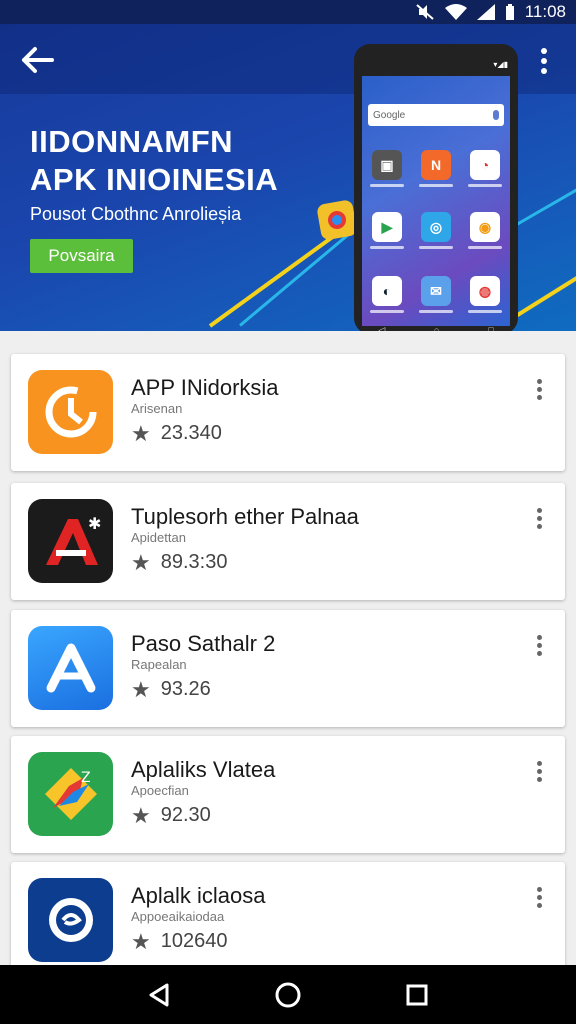 This screenshot has height=1024, width=576. I want to click on system-nav-bar, so click(288, 994).